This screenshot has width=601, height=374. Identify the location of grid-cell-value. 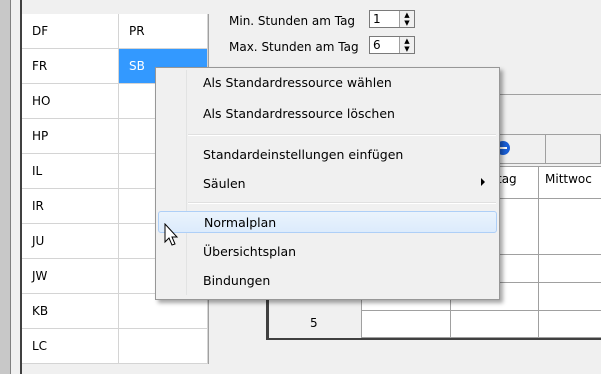
(163, 346).